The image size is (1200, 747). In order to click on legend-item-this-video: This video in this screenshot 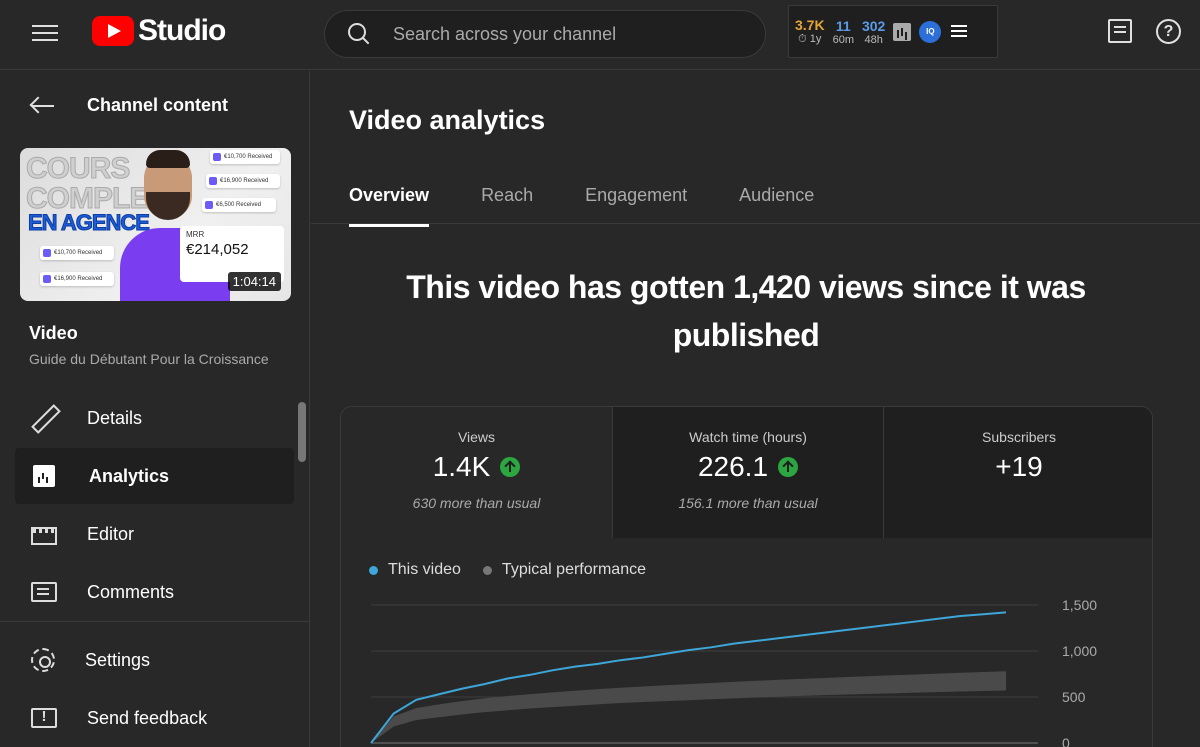, I will do `click(415, 570)`.